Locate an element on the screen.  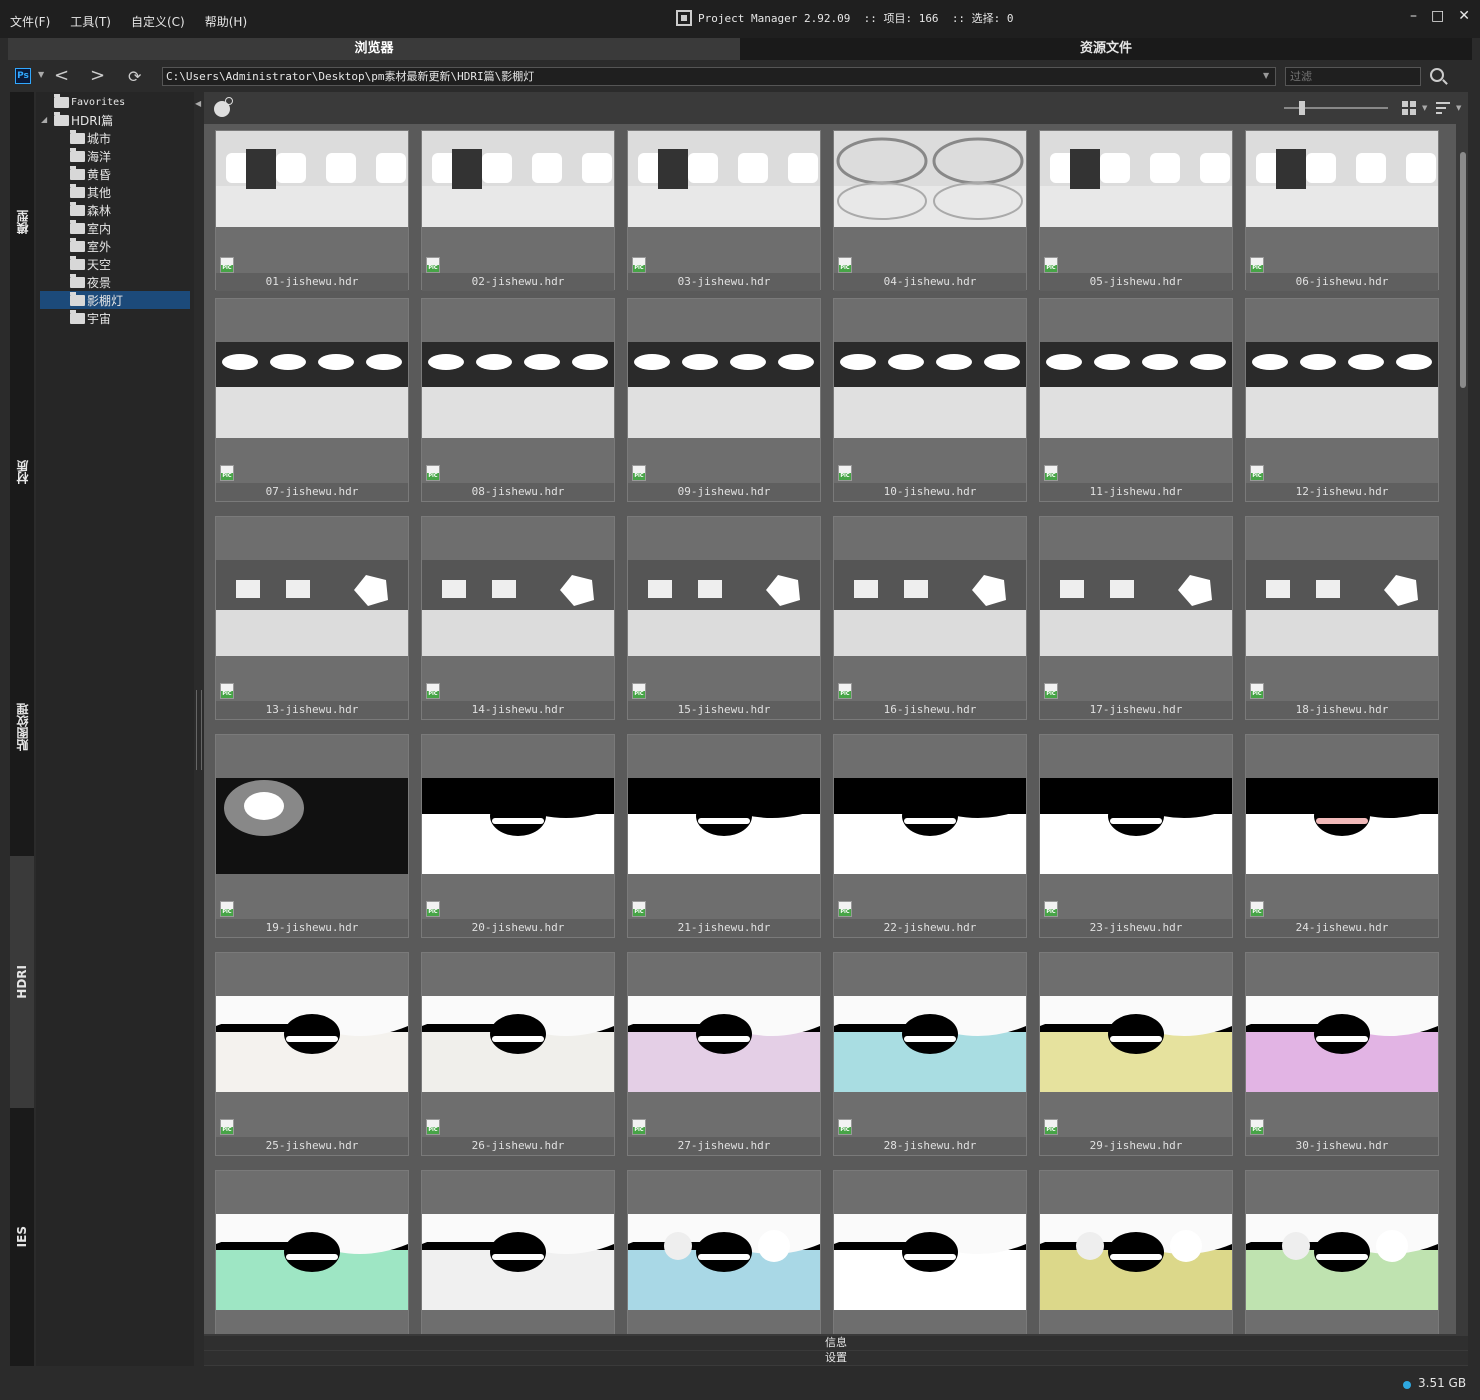
tree-item-folder: 夜景 is located at coordinates (90, 282).